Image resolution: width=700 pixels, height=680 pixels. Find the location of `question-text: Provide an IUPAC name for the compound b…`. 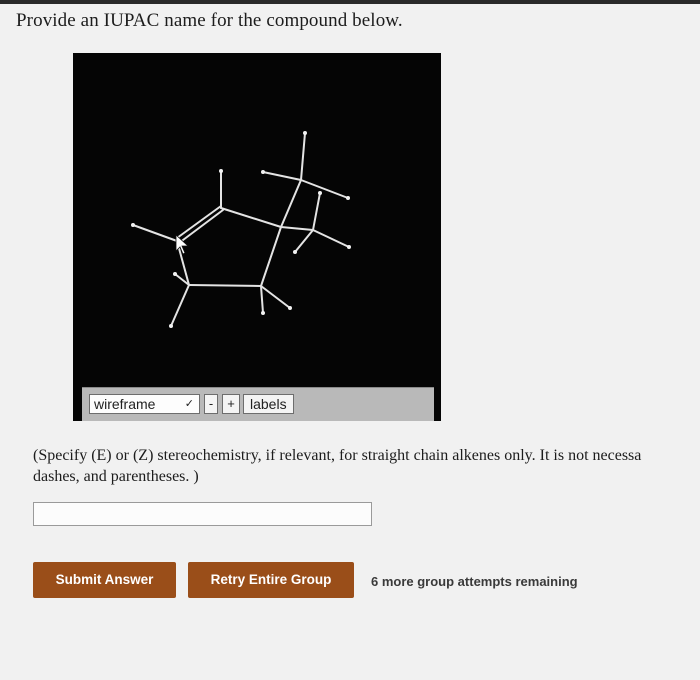

question-text: Provide an IUPAC name for the compound b… is located at coordinates (209, 20).